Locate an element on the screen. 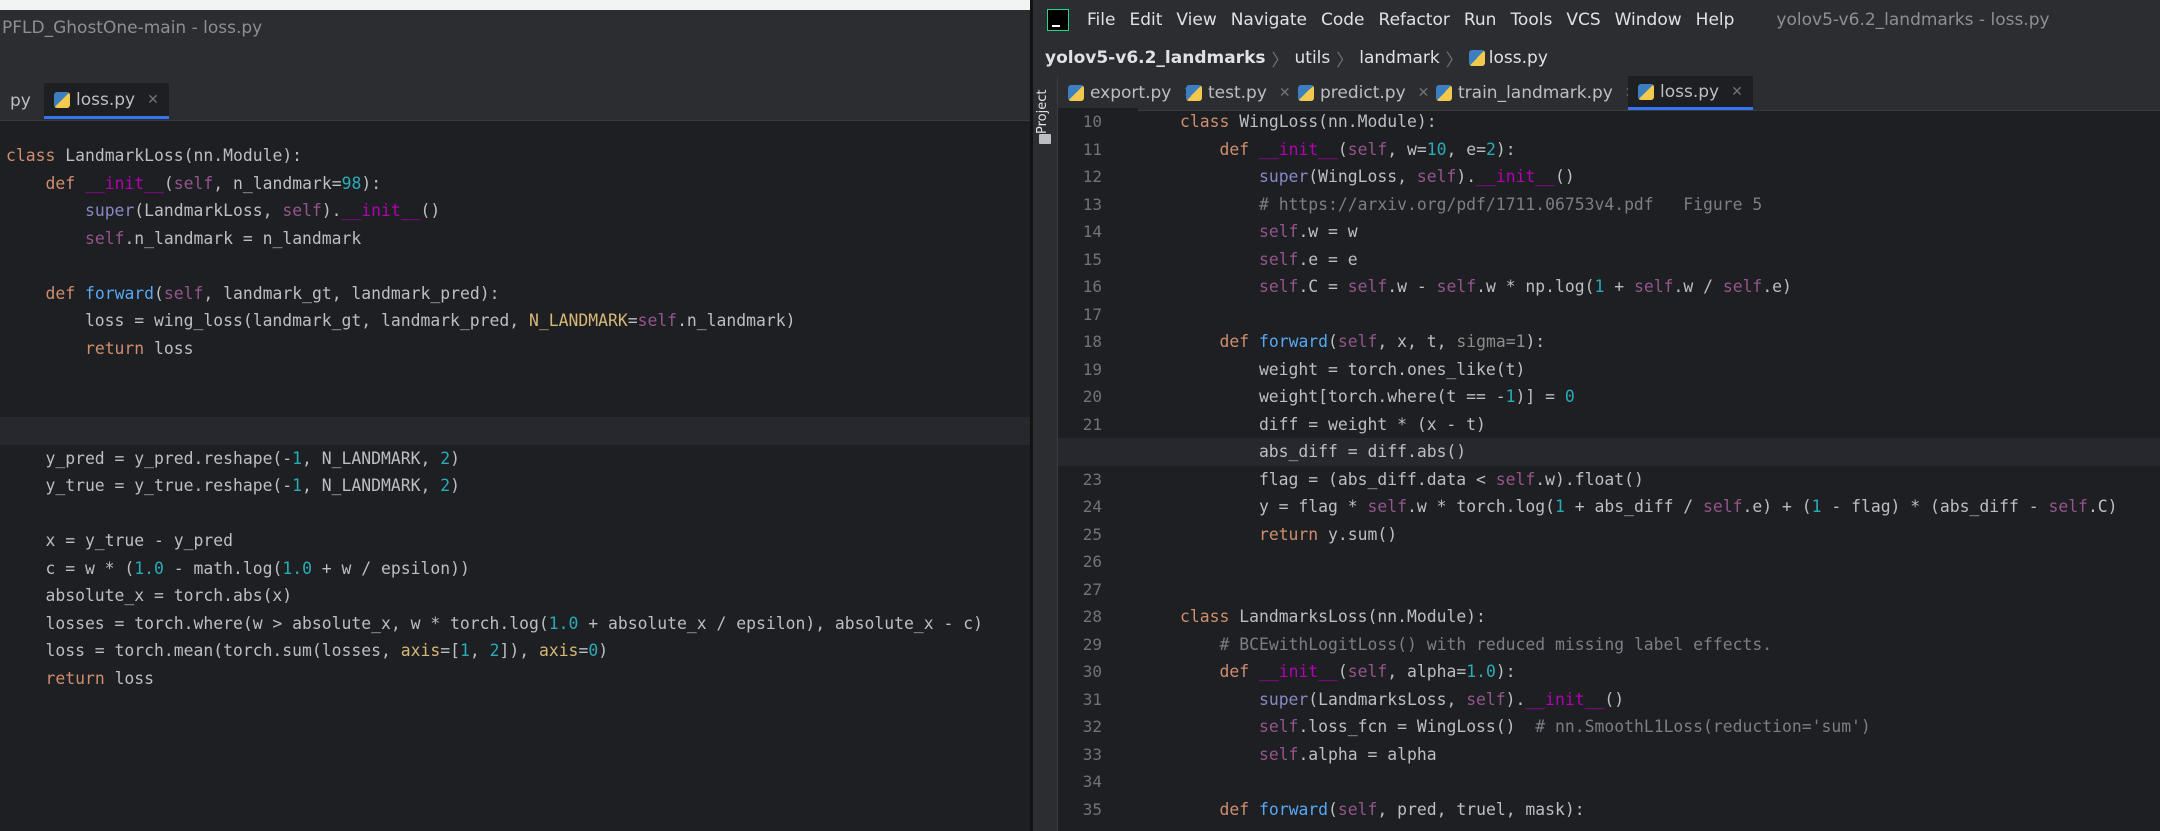 The image size is (2160, 831). tab-predict-py: predict.py ✕ is located at coordinates (1363, 93).